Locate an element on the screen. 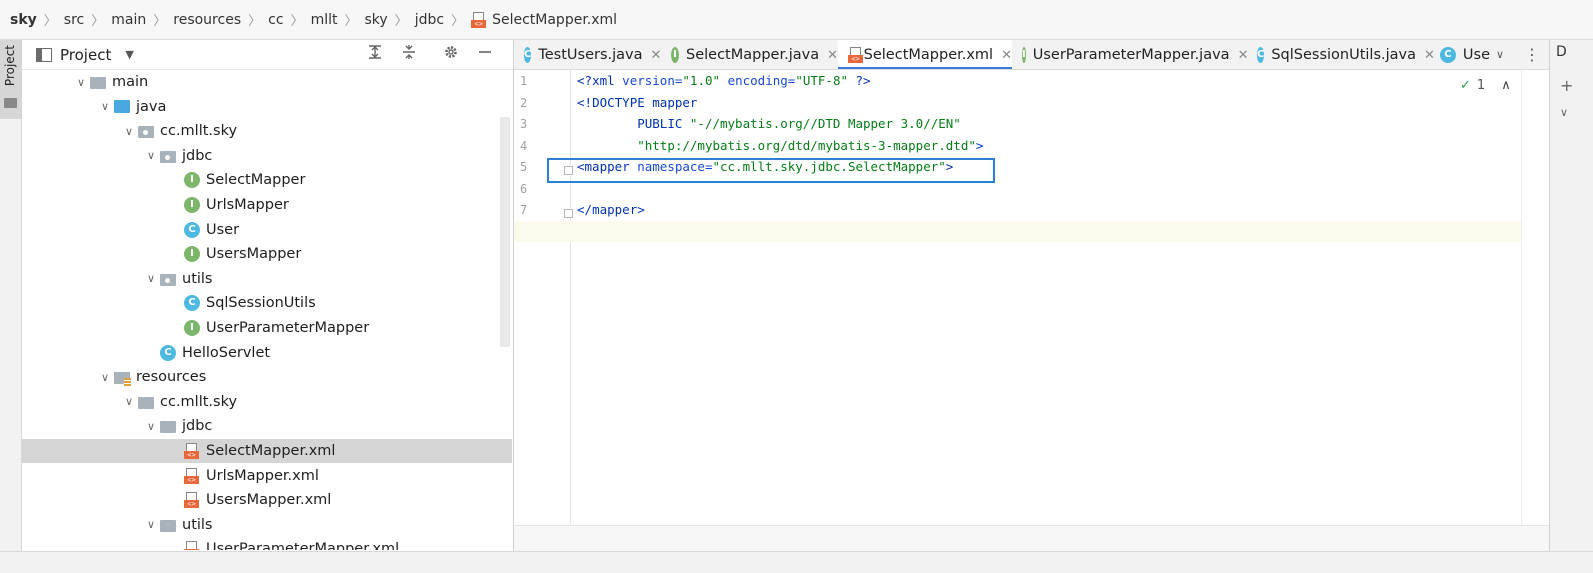 This screenshot has width=1593, height=573. tree-item: <> UrlsMapper.xml is located at coordinates (267, 476).